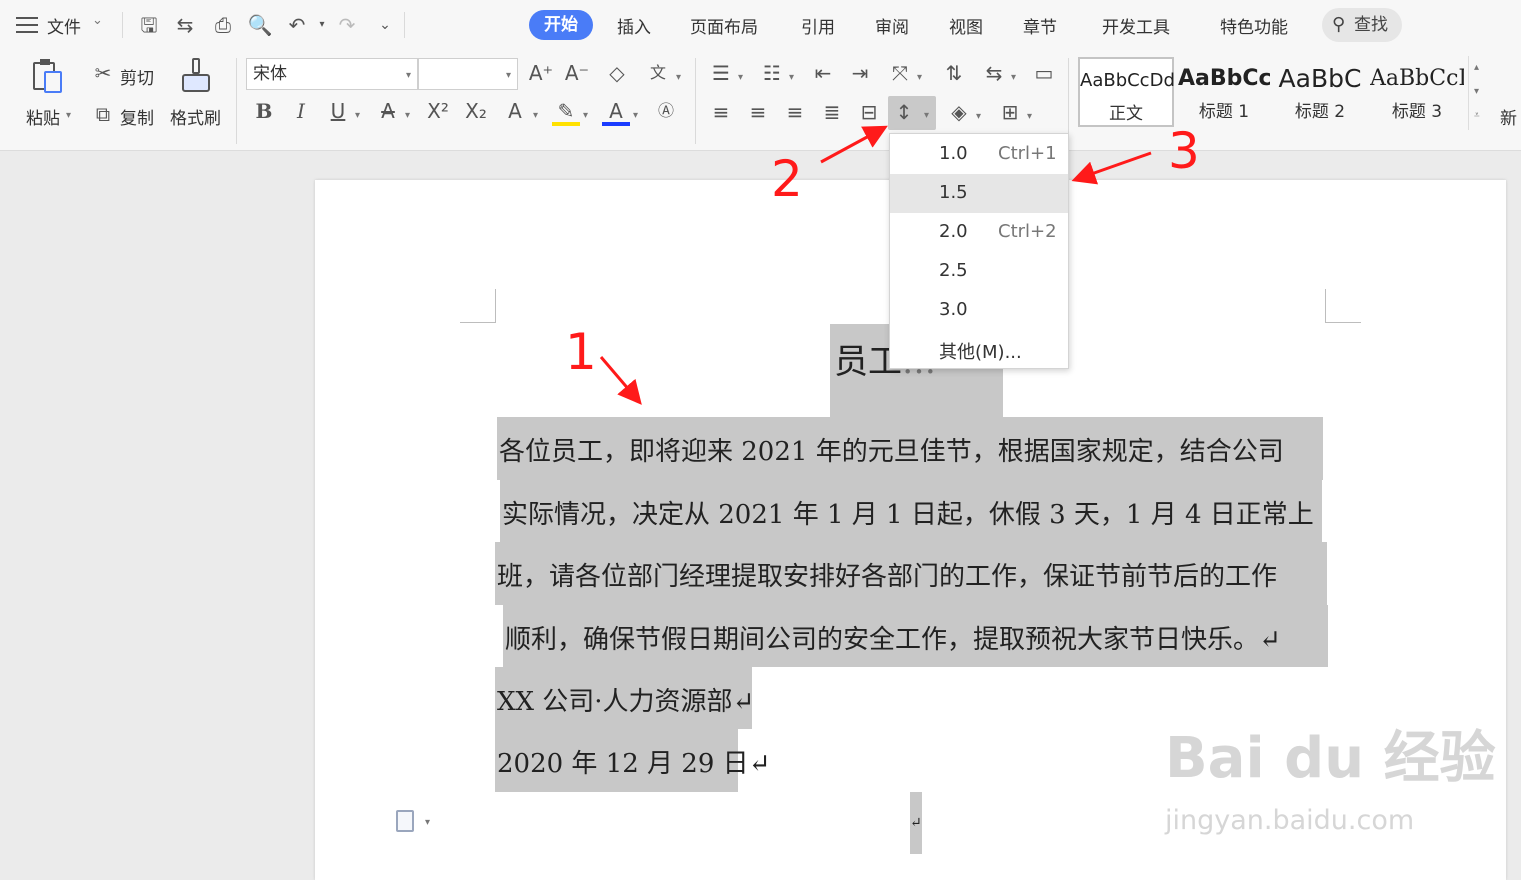  Describe the element at coordinates (787, 179) in the screenshot. I see `annotation-number-2: 2` at that location.